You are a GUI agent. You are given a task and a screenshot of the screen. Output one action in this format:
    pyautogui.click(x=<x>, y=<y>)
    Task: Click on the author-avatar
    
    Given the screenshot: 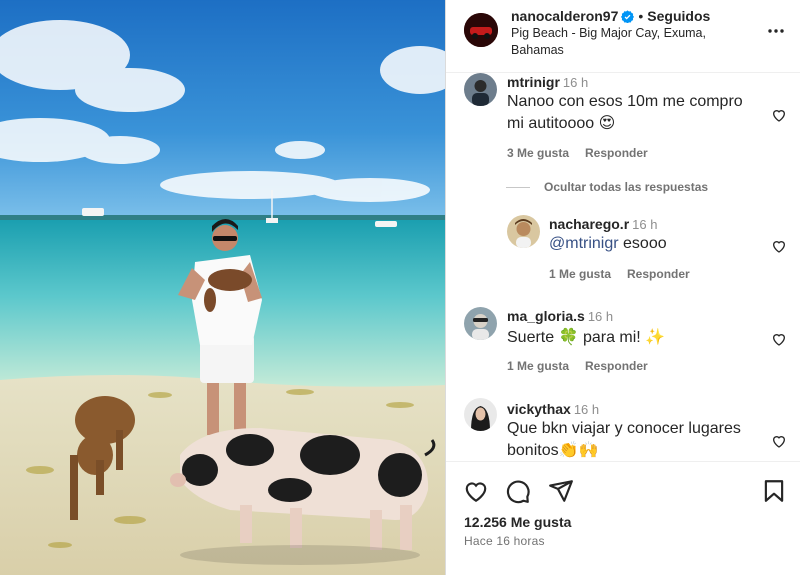 What is the action you would take?
    pyautogui.click(x=481, y=30)
    